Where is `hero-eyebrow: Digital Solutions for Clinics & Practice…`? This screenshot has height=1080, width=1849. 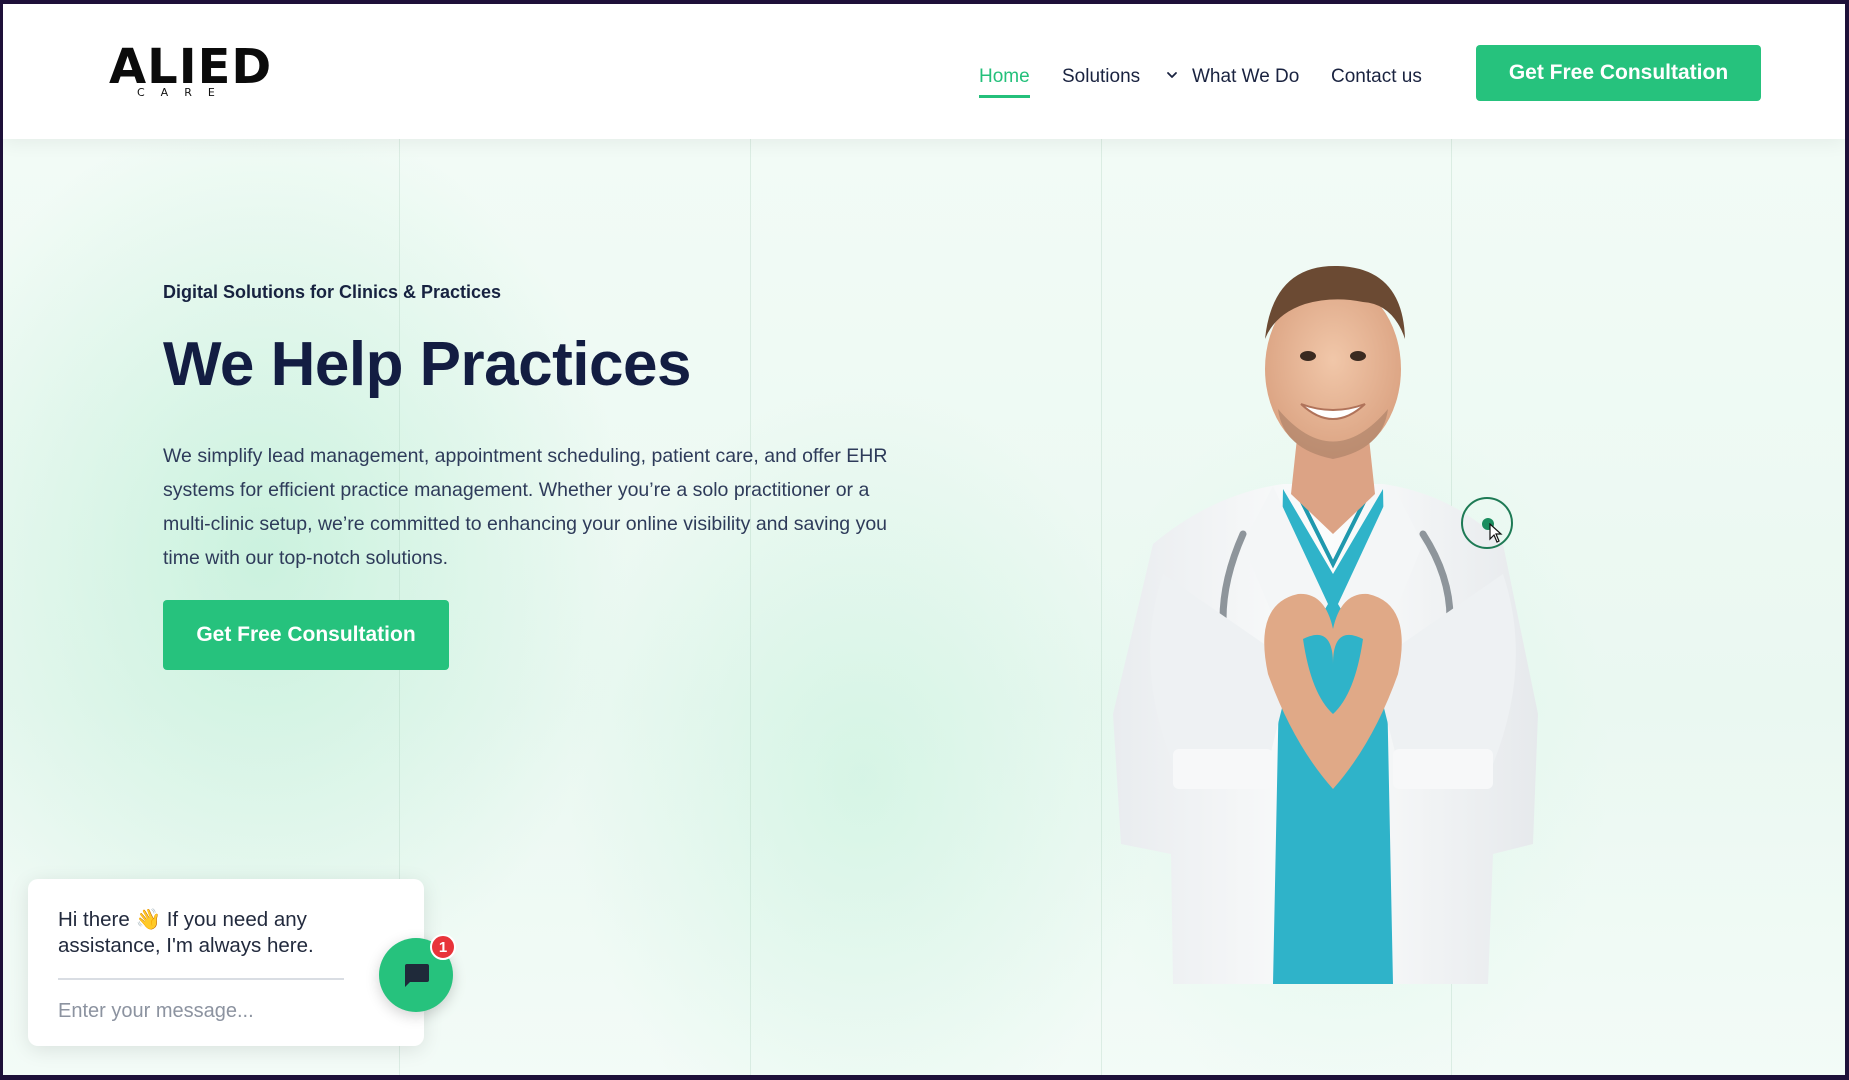
hero-eyebrow: Digital Solutions for Clinics & Practice… is located at coordinates (332, 292).